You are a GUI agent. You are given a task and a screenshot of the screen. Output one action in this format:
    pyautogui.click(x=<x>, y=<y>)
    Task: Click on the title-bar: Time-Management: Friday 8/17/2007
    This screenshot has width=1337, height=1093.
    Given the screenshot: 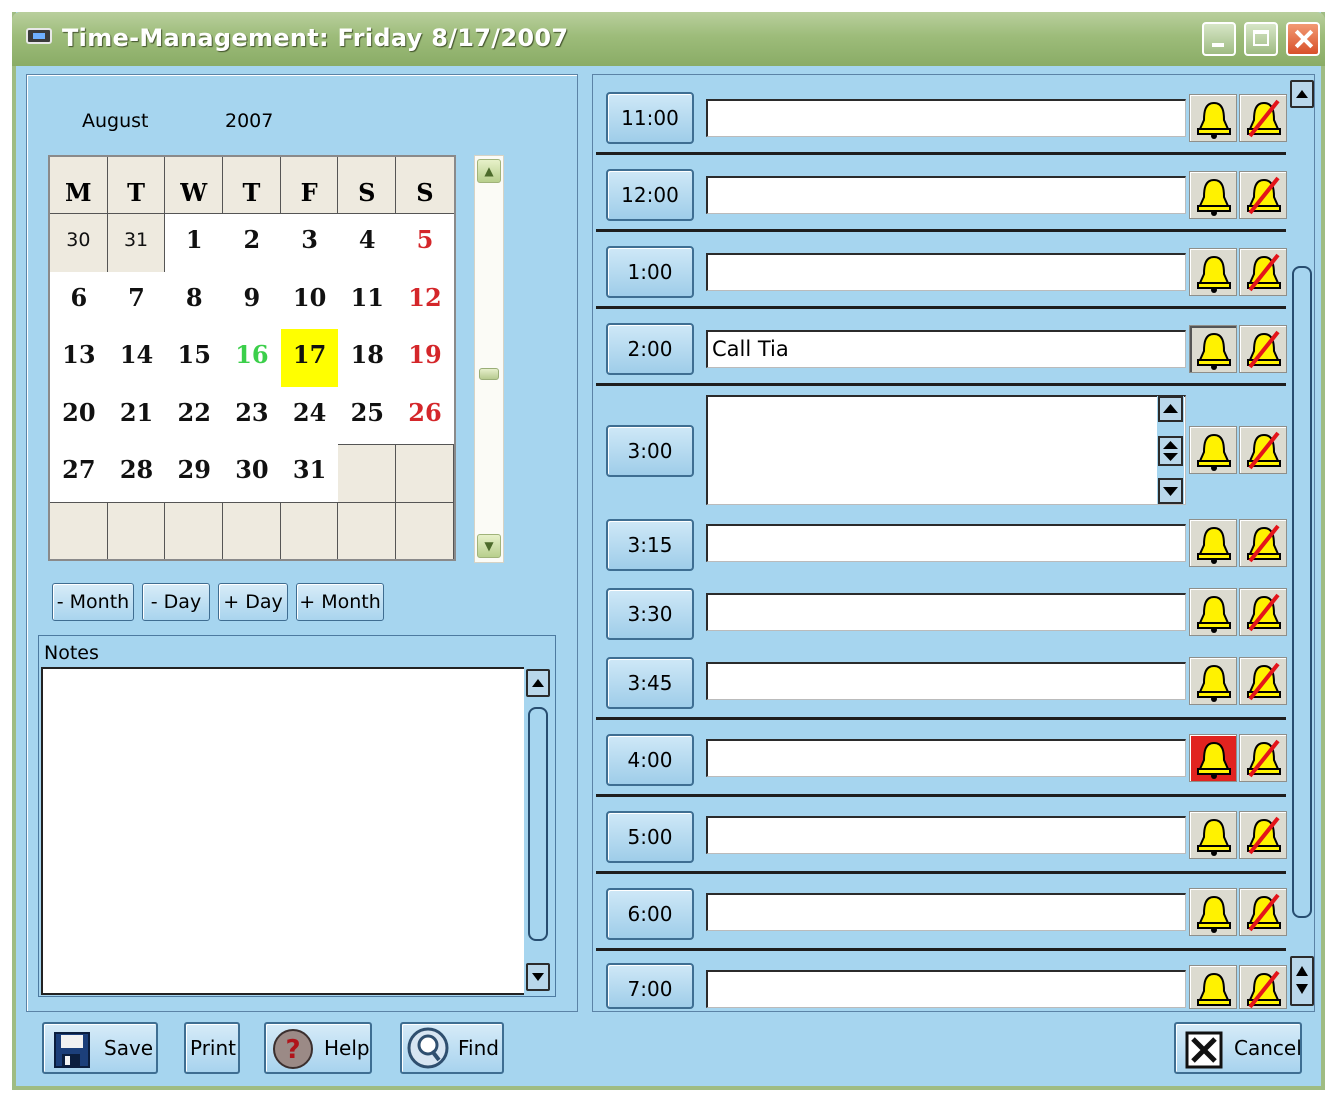 What is the action you would take?
    pyautogui.click(x=668, y=39)
    